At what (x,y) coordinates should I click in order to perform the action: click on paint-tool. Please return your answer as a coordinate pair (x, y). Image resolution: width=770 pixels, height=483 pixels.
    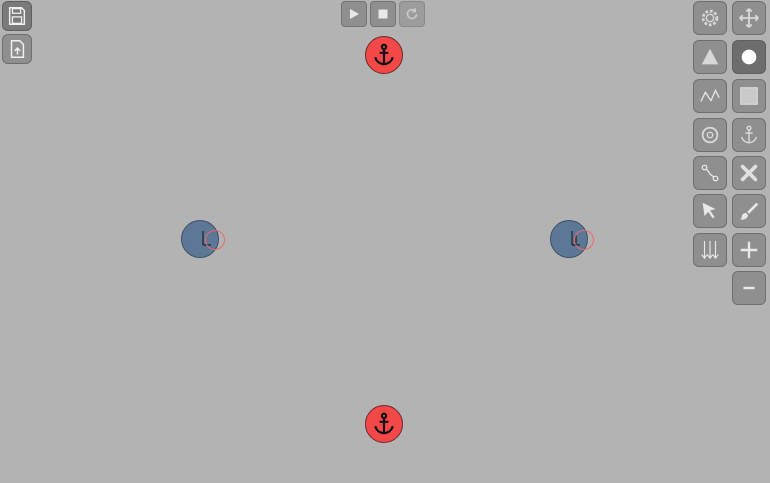
    Looking at the image, I should click on (749, 211).